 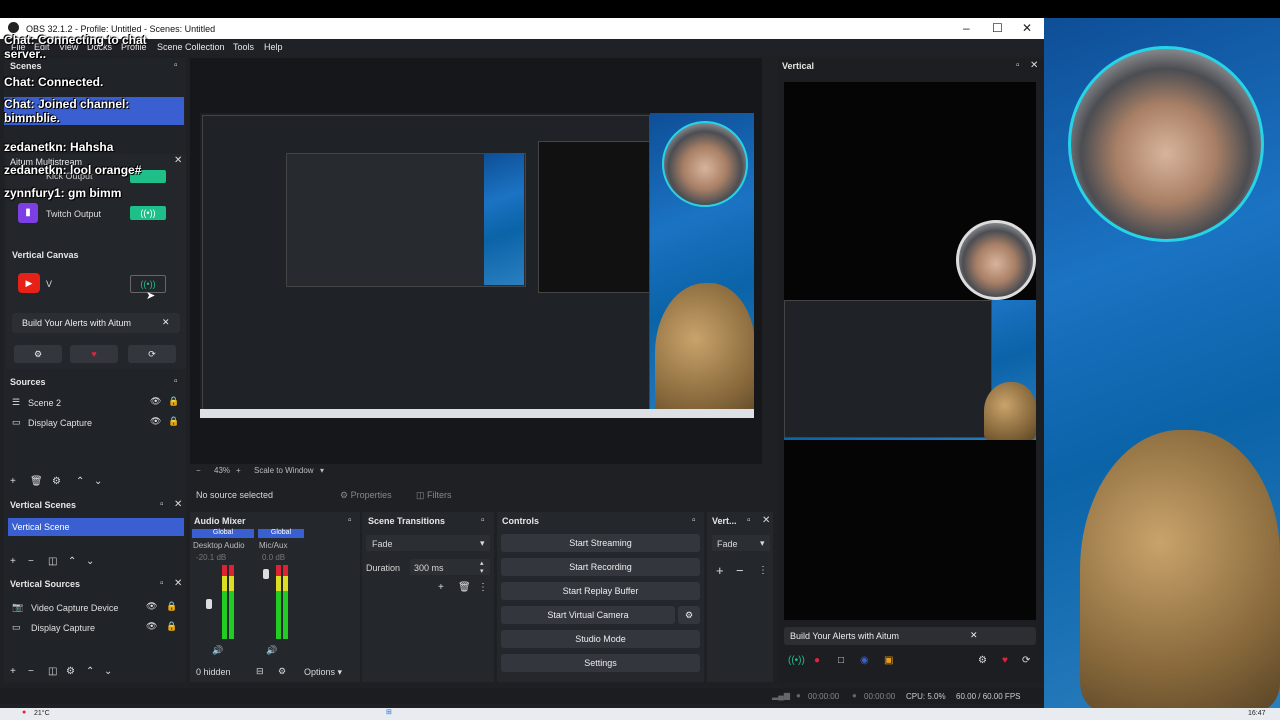 What do you see at coordinates (282, 671) in the screenshot?
I see `mixer-settings-icon: ⚙` at bounding box center [282, 671].